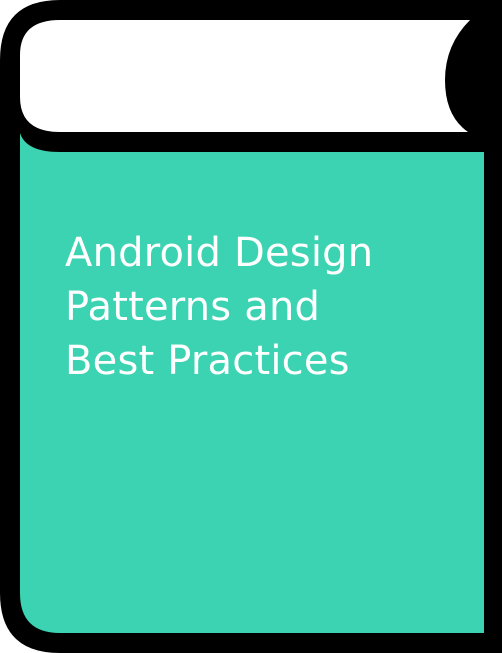  What do you see at coordinates (219, 253) in the screenshot?
I see `book-title-line-1: Android Design` at bounding box center [219, 253].